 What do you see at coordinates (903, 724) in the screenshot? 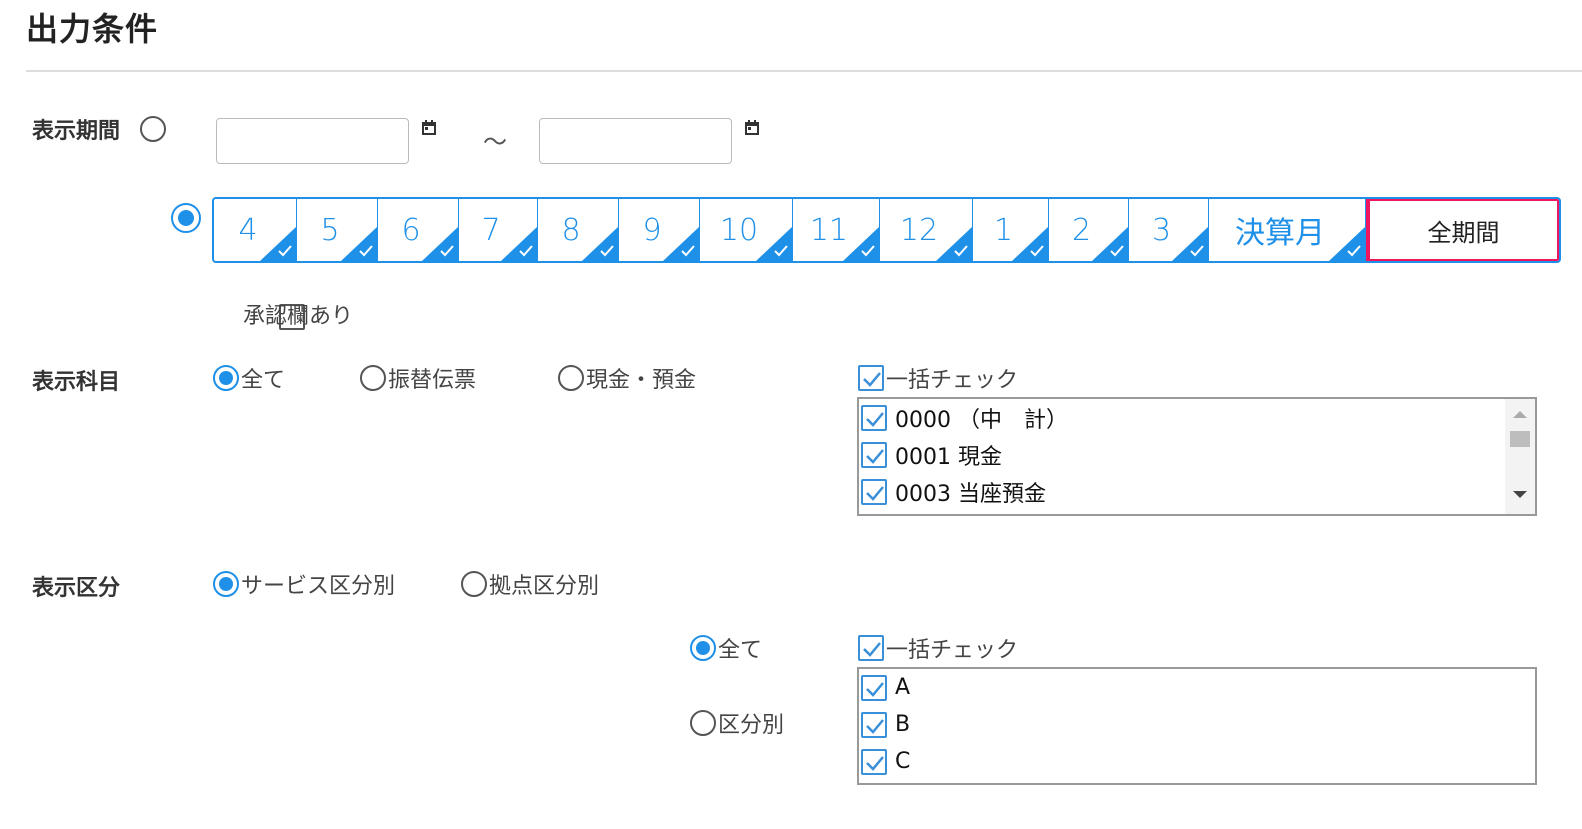
I see `item-label: B` at bounding box center [903, 724].